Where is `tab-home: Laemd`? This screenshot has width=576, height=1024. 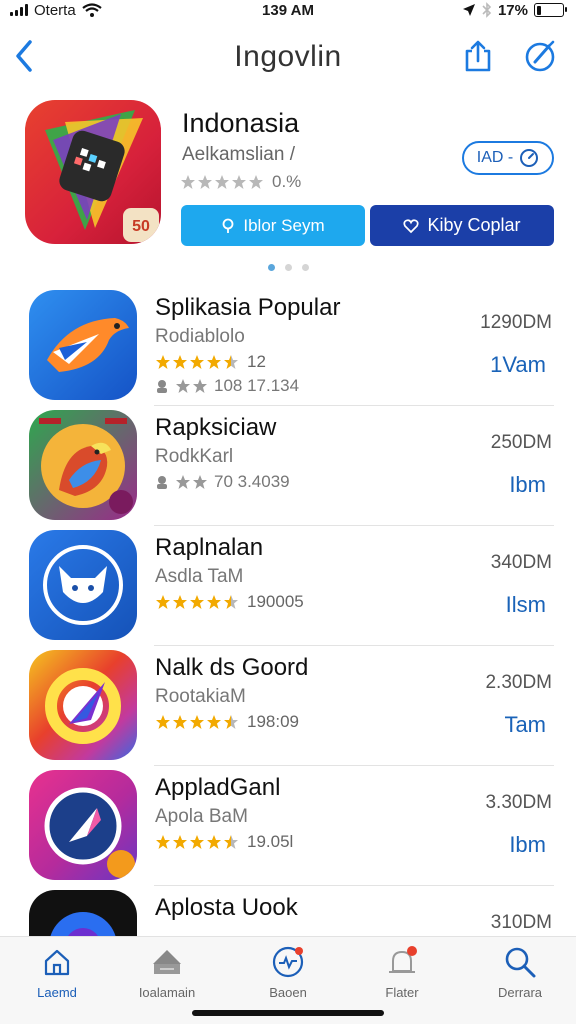
tab-home: Laemd is located at coordinates (57, 975).